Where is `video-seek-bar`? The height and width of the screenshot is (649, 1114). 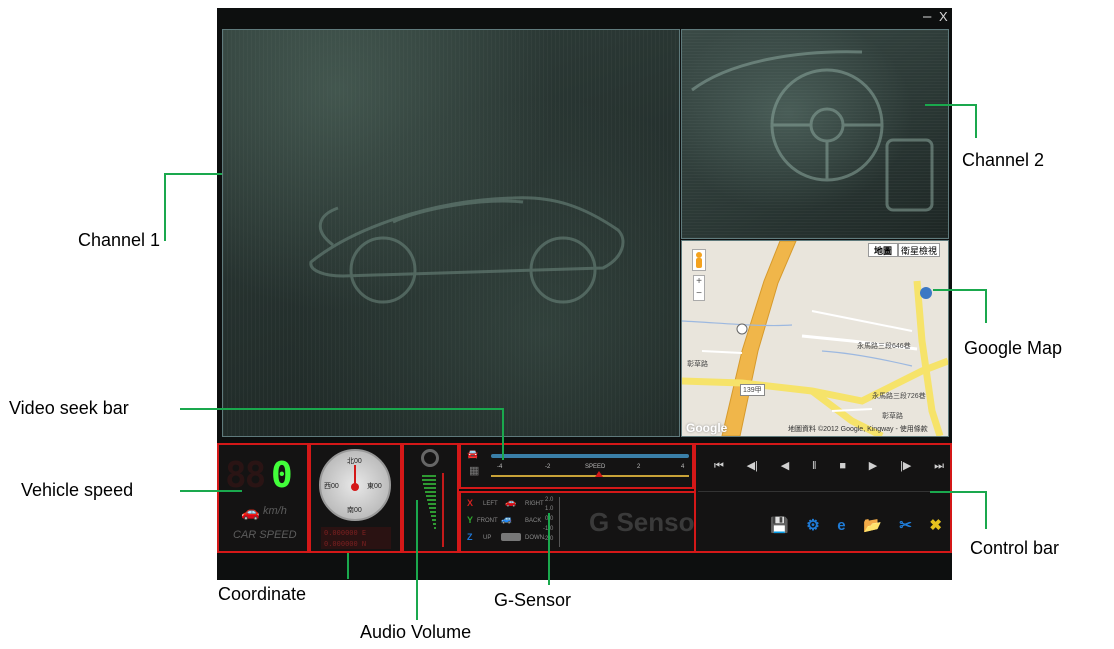
video-seek-bar is located at coordinates (590, 456).